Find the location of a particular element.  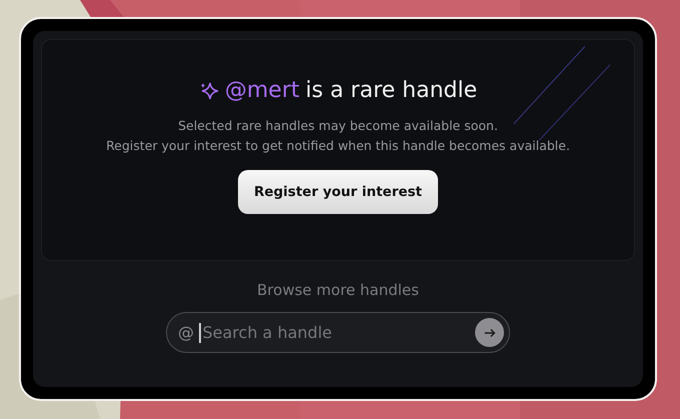

description-text: Register your interest to get notified when this handle becomes available. is located at coordinates (338, 145).